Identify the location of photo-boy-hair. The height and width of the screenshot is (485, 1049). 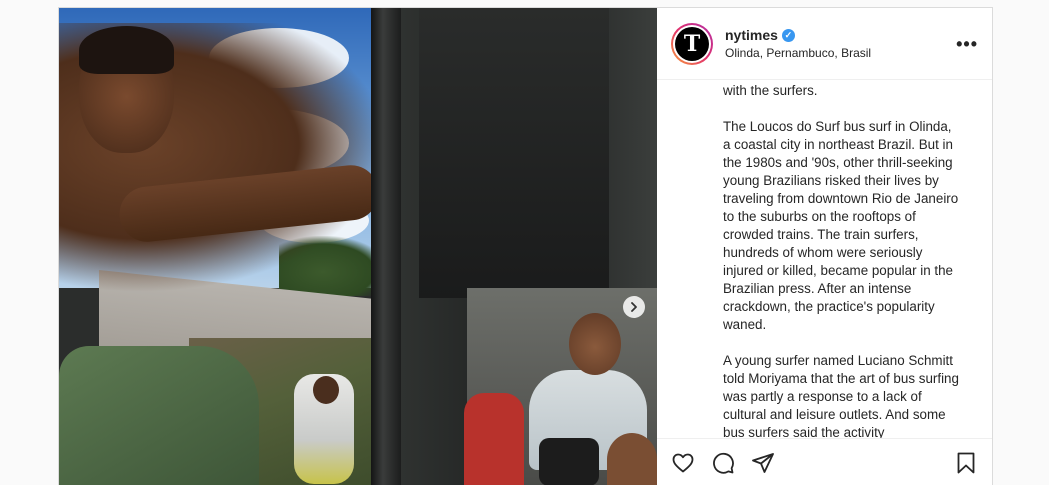
(126, 50).